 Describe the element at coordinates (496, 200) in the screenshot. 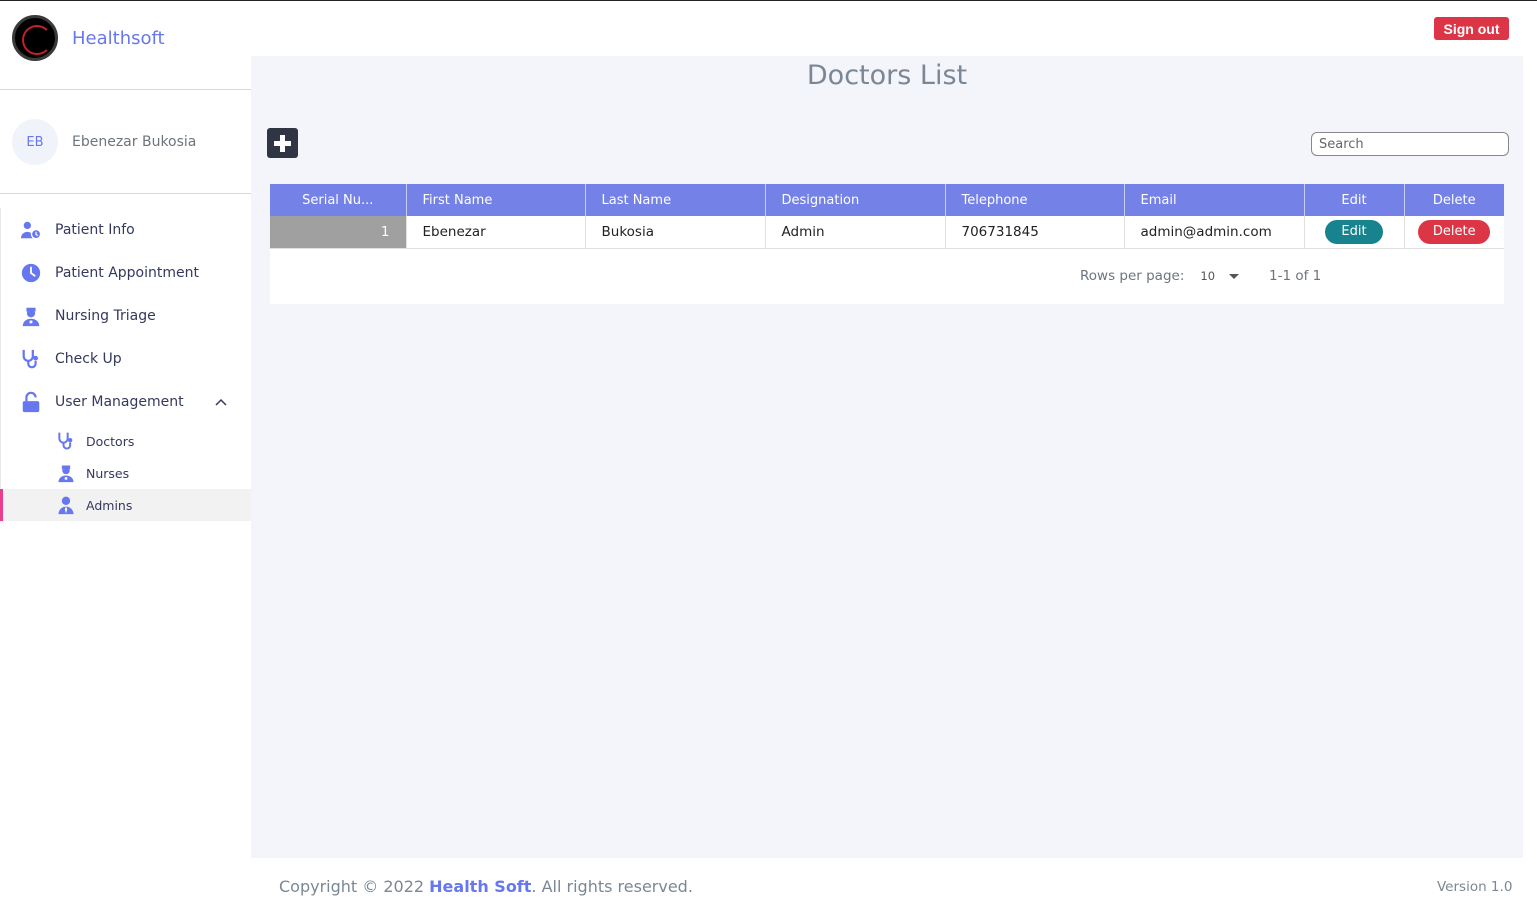

I see `column-header: First Name` at that location.